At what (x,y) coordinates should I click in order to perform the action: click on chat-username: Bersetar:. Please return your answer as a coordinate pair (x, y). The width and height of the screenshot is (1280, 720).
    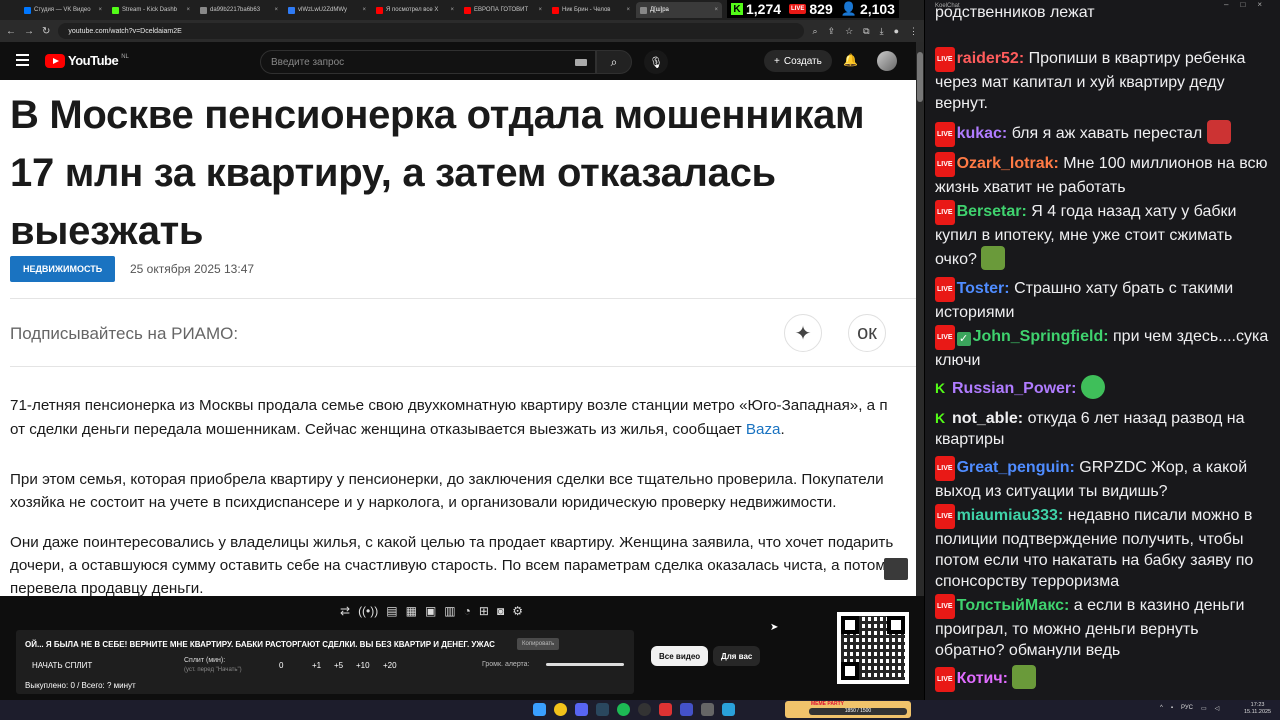
    Looking at the image, I should click on (992, 211).